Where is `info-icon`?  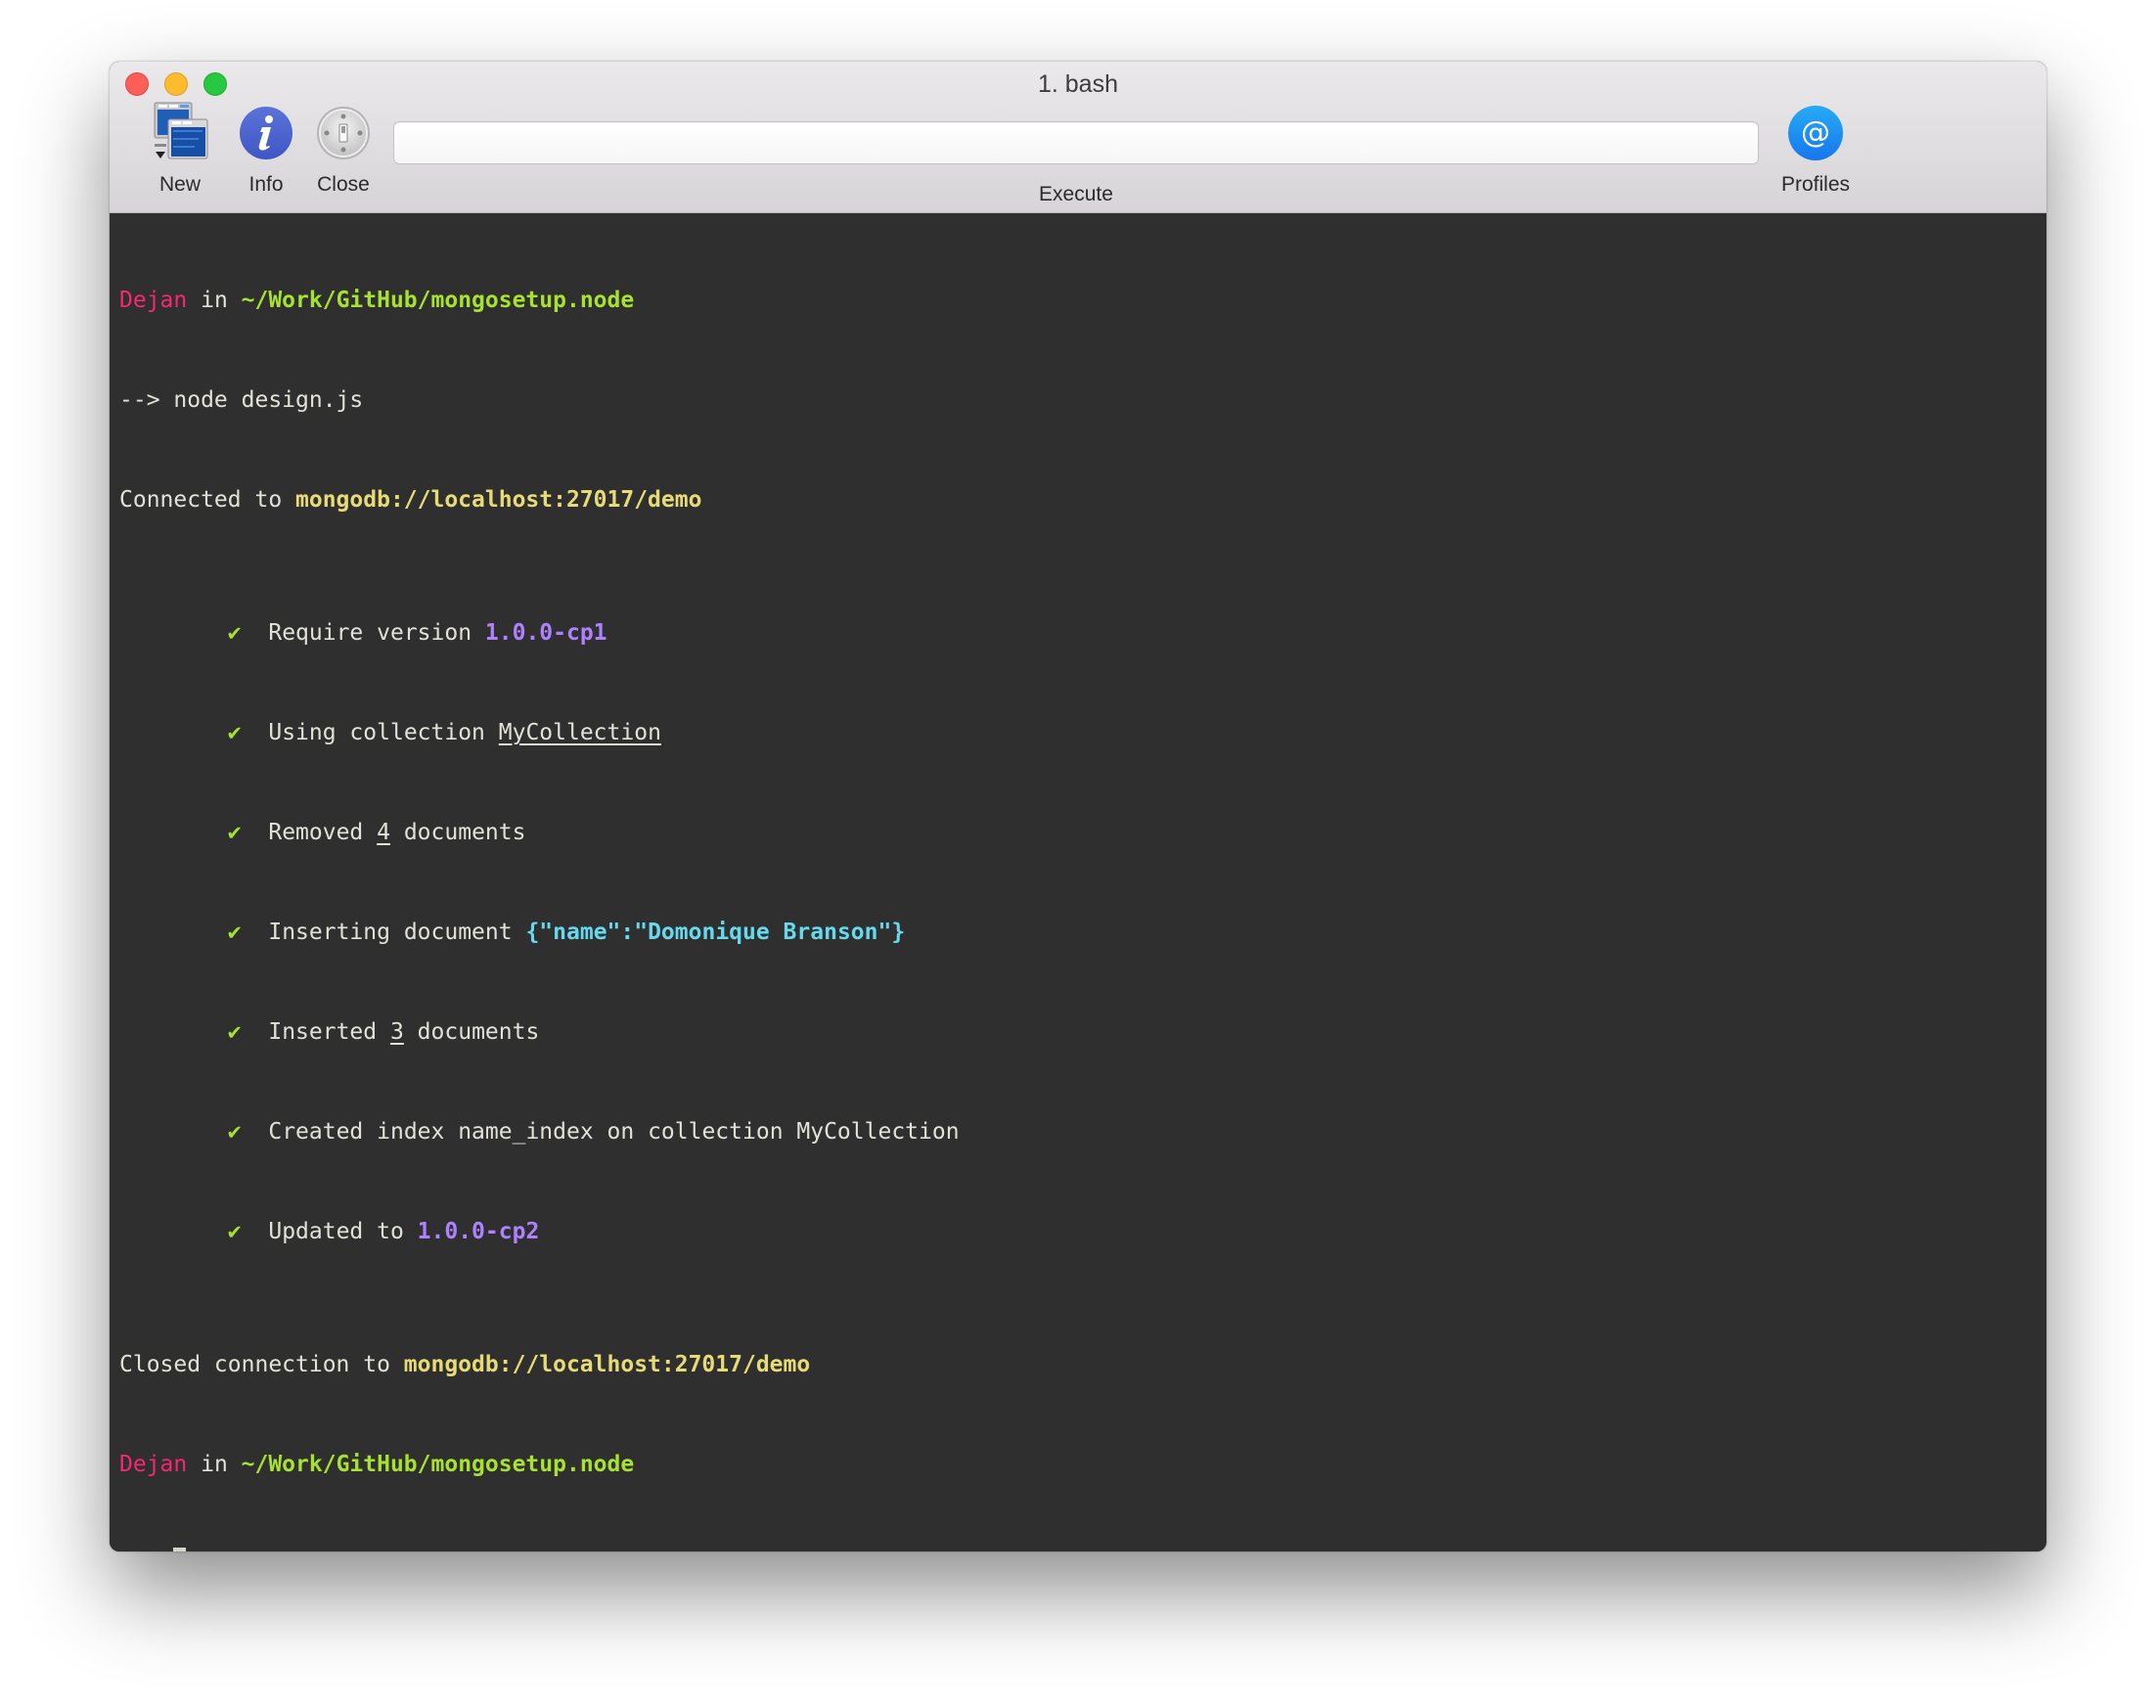
info-icon is located at coordinates (266, 133).